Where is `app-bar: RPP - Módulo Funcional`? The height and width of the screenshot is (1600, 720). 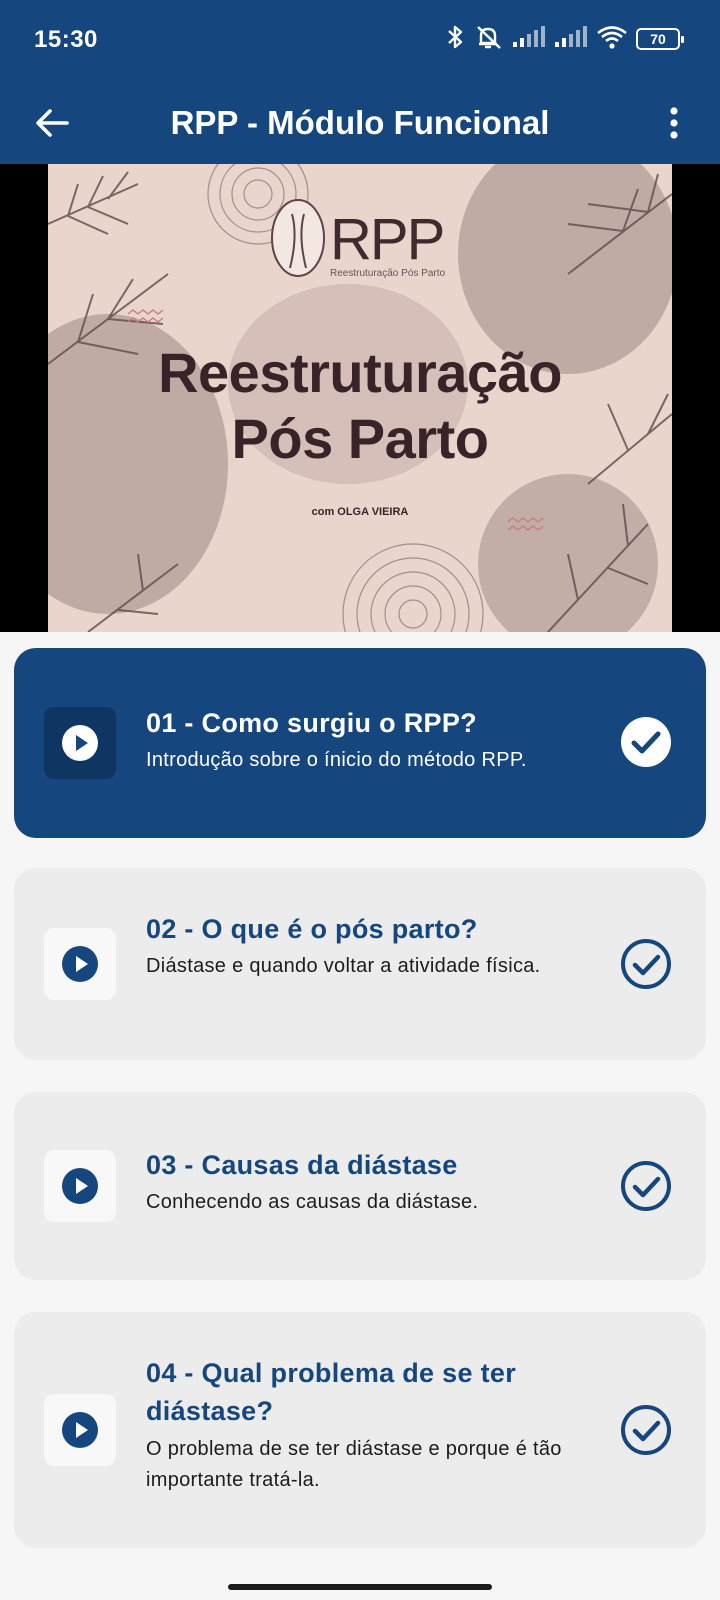
app-bar: RPP - Módulo Funcional is located at coordinates (360, 123).